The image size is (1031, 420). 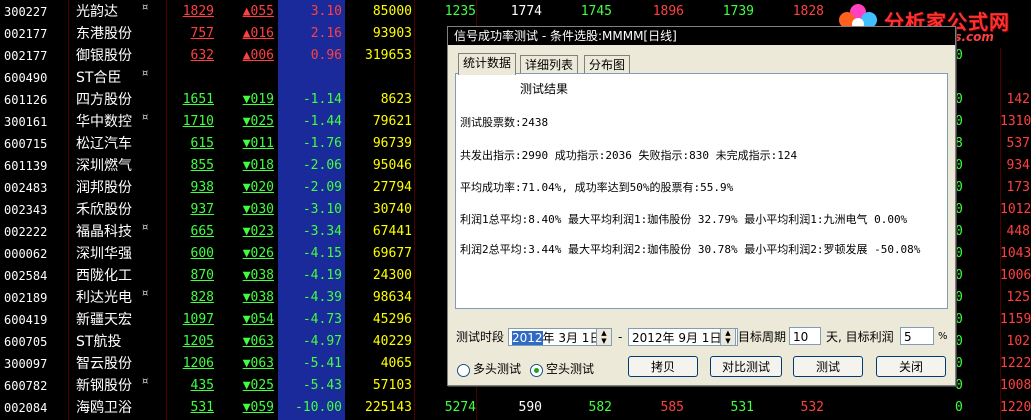 What do you see at coordinates (388, 55) in the screenshot?
I see `stock-volume: 319653` at bounding box center [388, 55].